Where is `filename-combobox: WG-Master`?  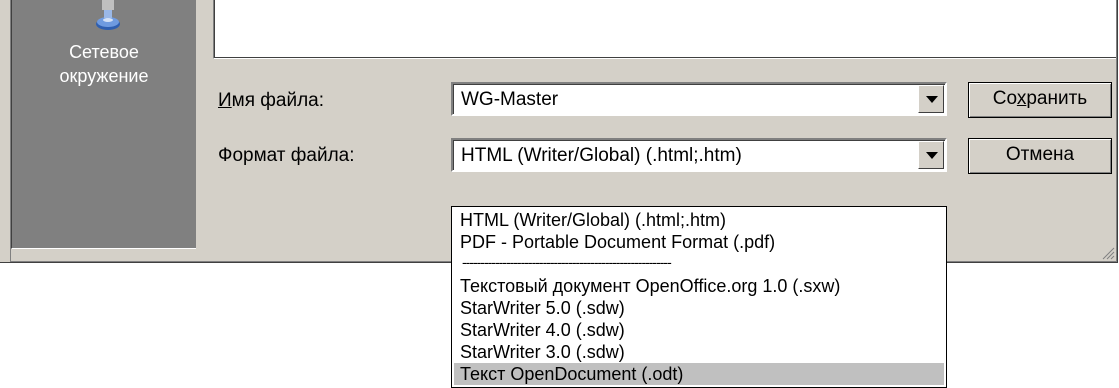
filename-combobox: WG-Master is located at coordinates (699, 99).